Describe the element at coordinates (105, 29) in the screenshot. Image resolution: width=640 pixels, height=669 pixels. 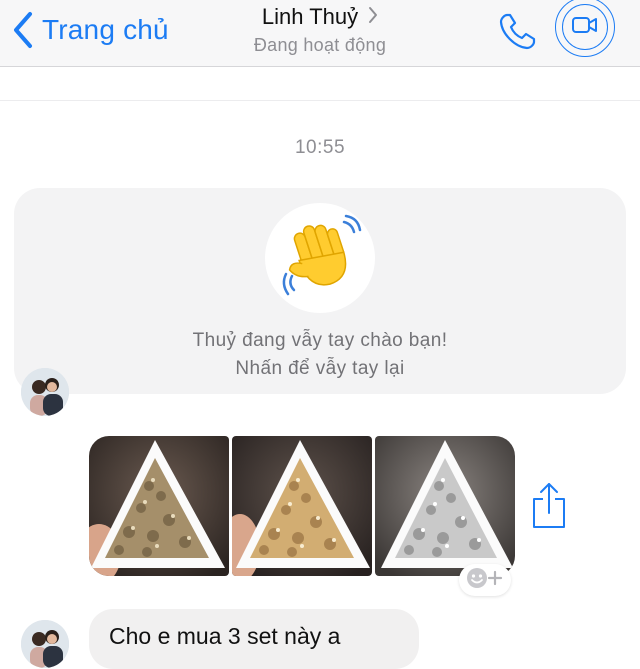
I see `back-label: Trang chủ` at that location.